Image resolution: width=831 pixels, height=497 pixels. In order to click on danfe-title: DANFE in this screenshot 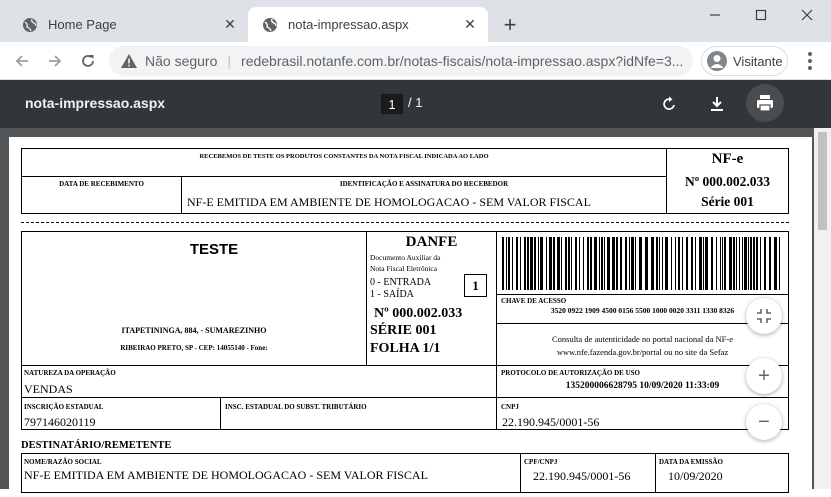, I will do `click(431, 242)`.